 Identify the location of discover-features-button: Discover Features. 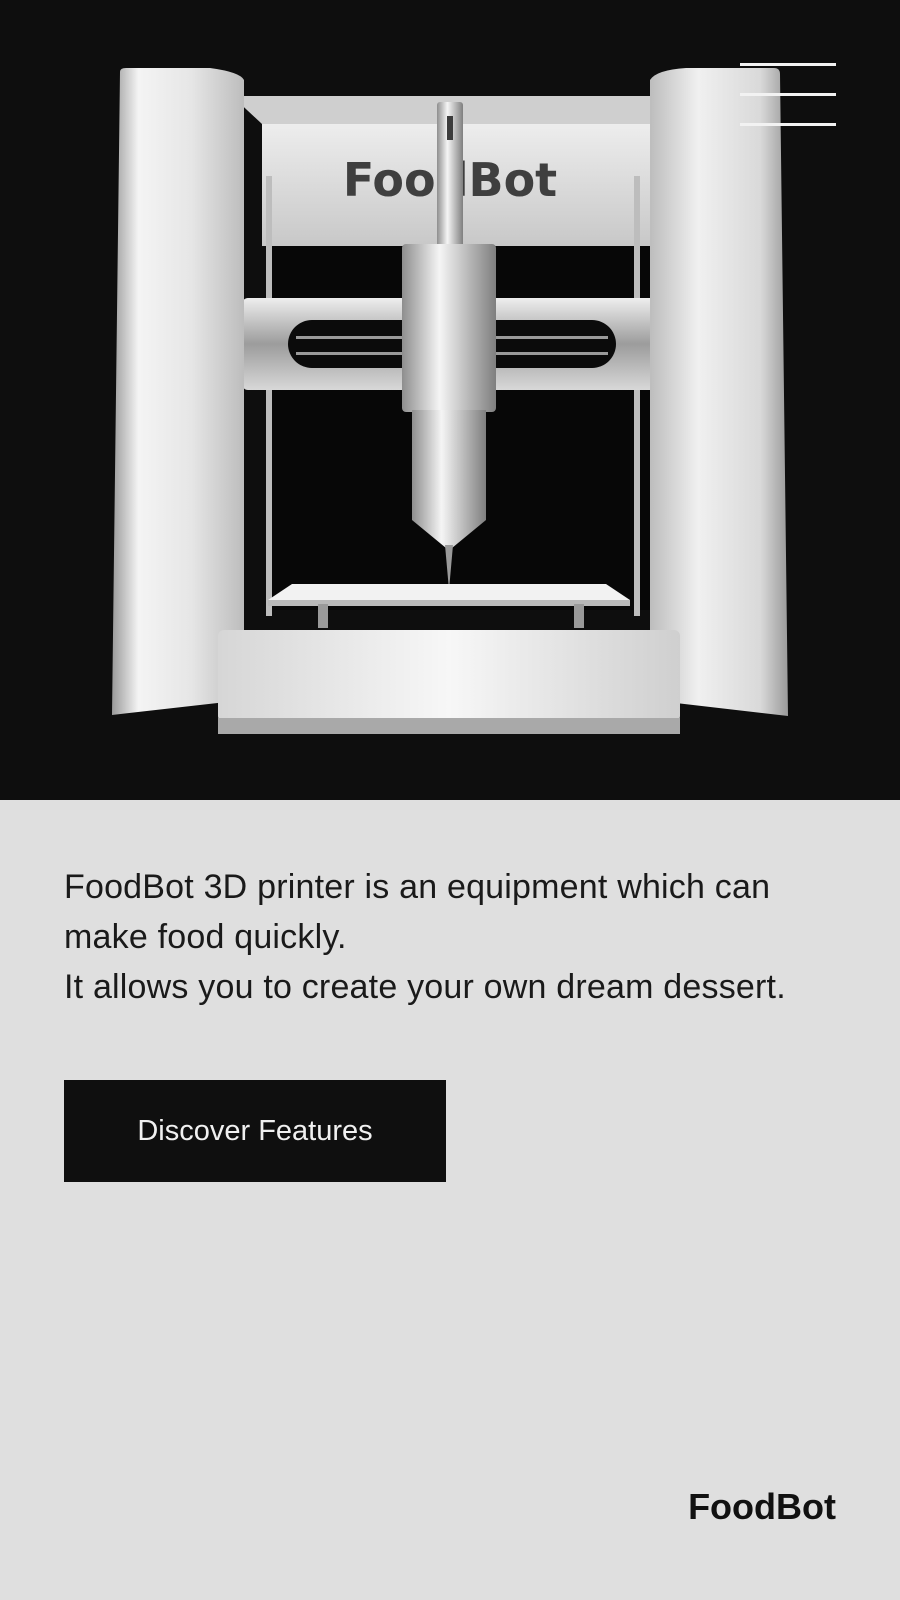
(255, 1131).